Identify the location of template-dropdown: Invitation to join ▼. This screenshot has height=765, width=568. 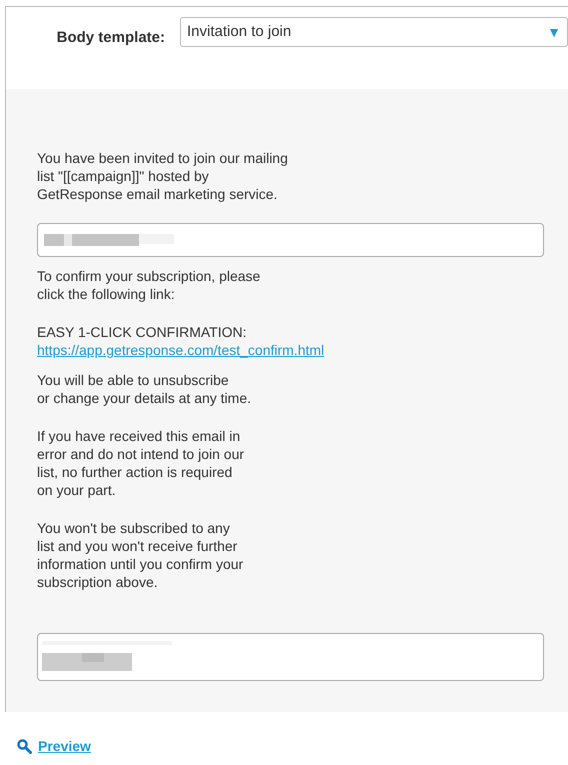
(374, 32).